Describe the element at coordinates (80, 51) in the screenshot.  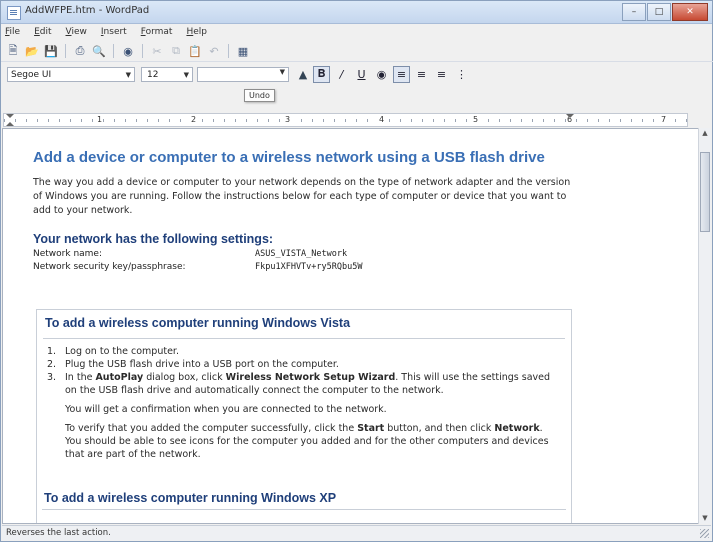
I see `print-icon: ⎙` at that location.